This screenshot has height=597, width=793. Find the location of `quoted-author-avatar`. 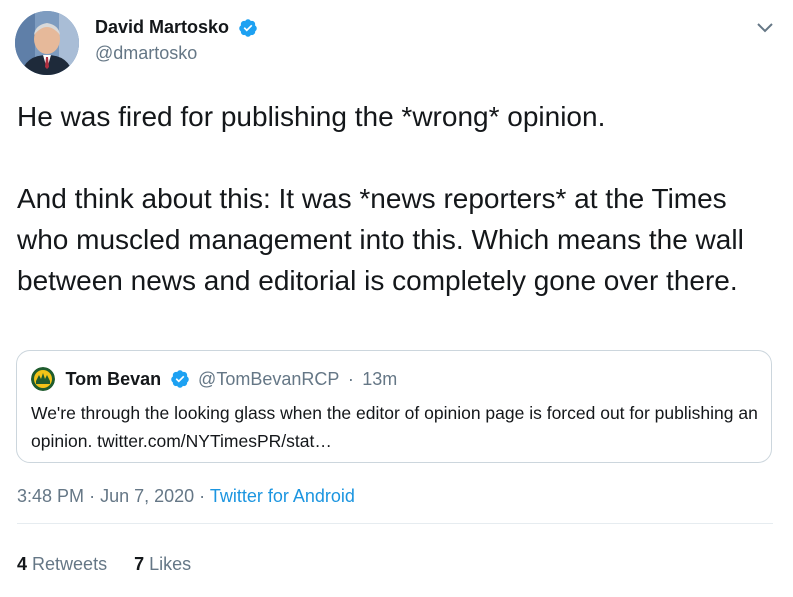

quoted-author-avatar is located at coordinates (43, 379).